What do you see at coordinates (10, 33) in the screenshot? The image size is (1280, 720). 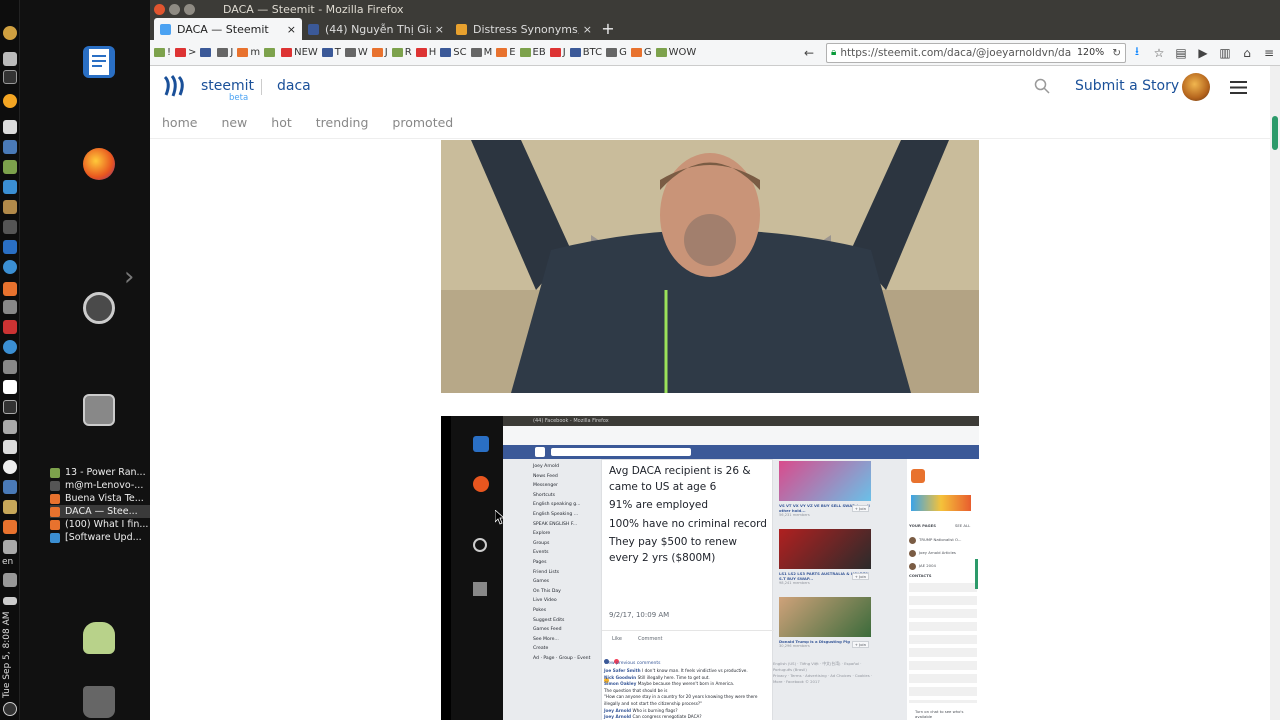 I see `update-icon` at bounding box center [10, 33].